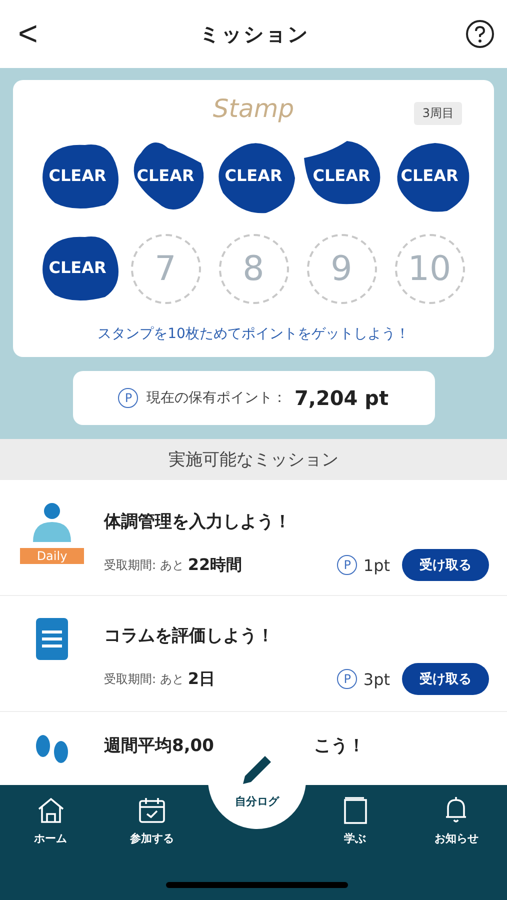 The image size is (507, 900). Describe the element at coordinates (165, 269) in the screenshot. I see `empty-stamp-slot: 7` at that location.